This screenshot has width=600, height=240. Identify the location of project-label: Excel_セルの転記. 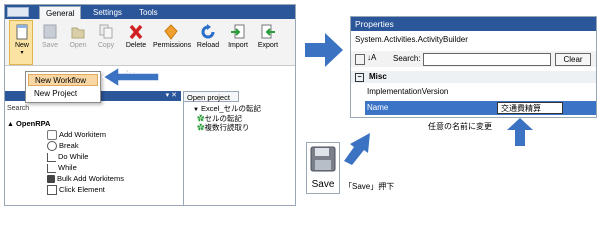
(231, 108).